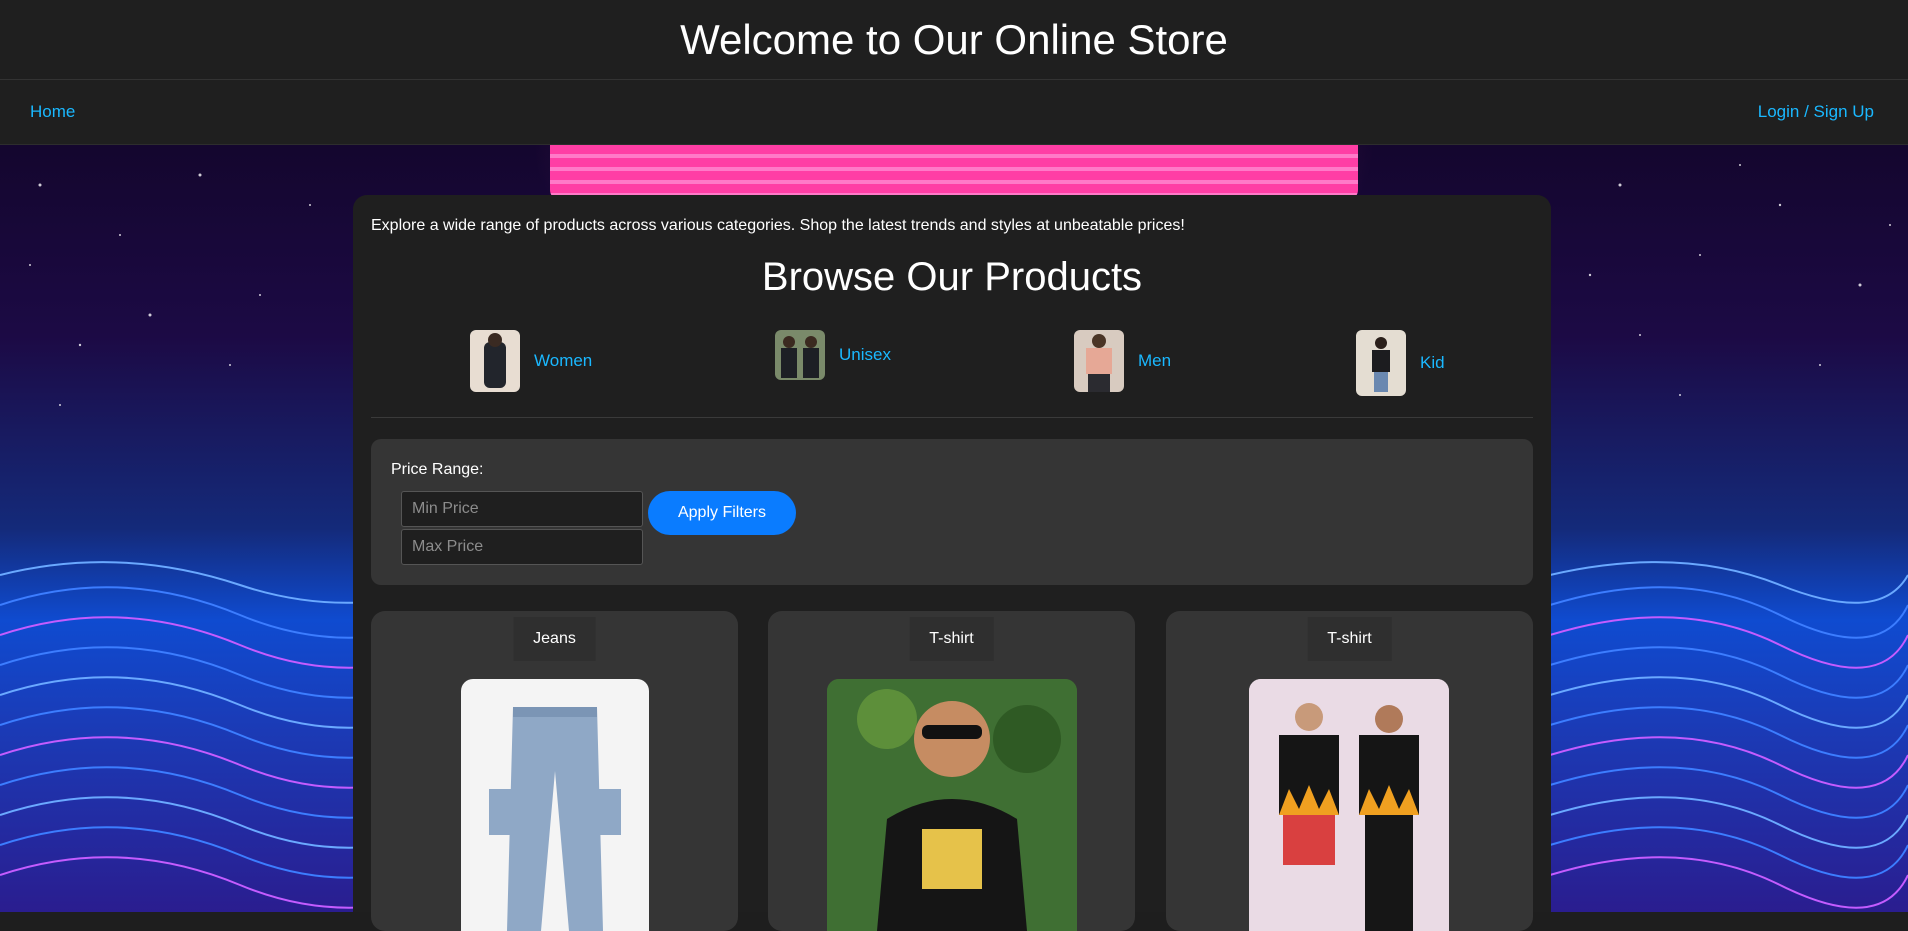 This screenshot has height=931, width=1908. I want to click on site-header: Welcome to Our Online Store, so click(954, 40).